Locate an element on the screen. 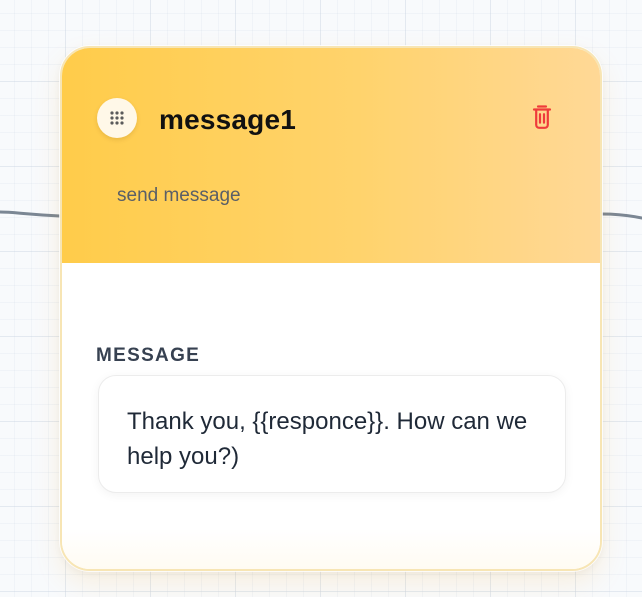  trash-icon is located at coordinates (542, 117).